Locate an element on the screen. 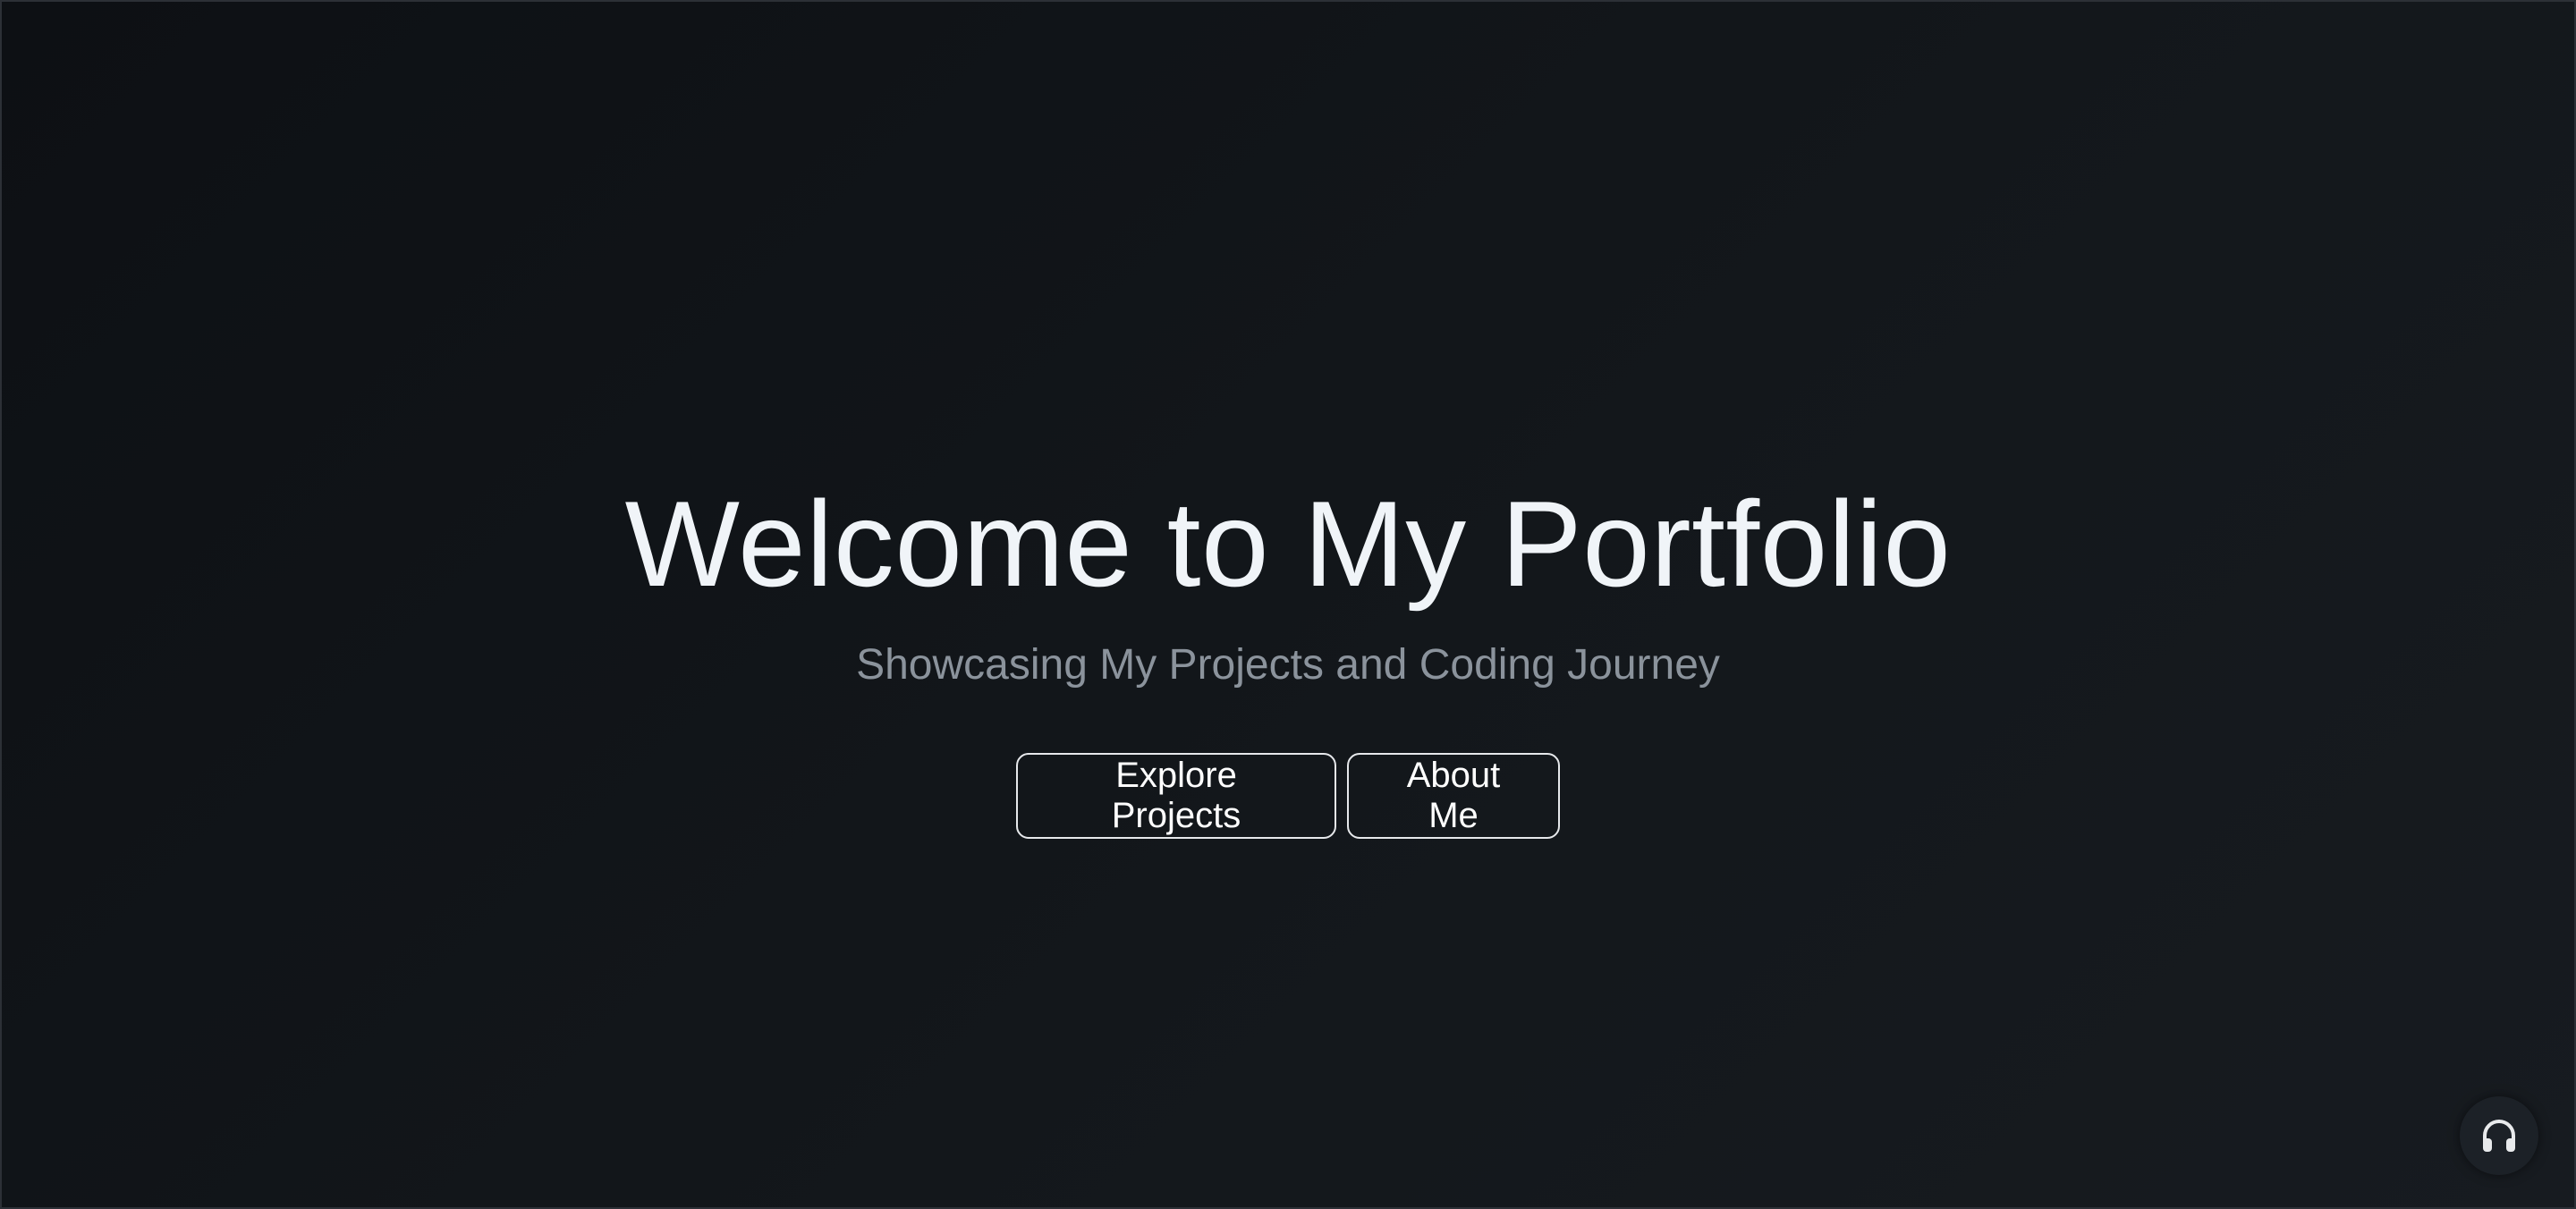 The height and width of the screenshot is (1209, 2576). audio-toggle-button is located at coordinates (2499, 1135).